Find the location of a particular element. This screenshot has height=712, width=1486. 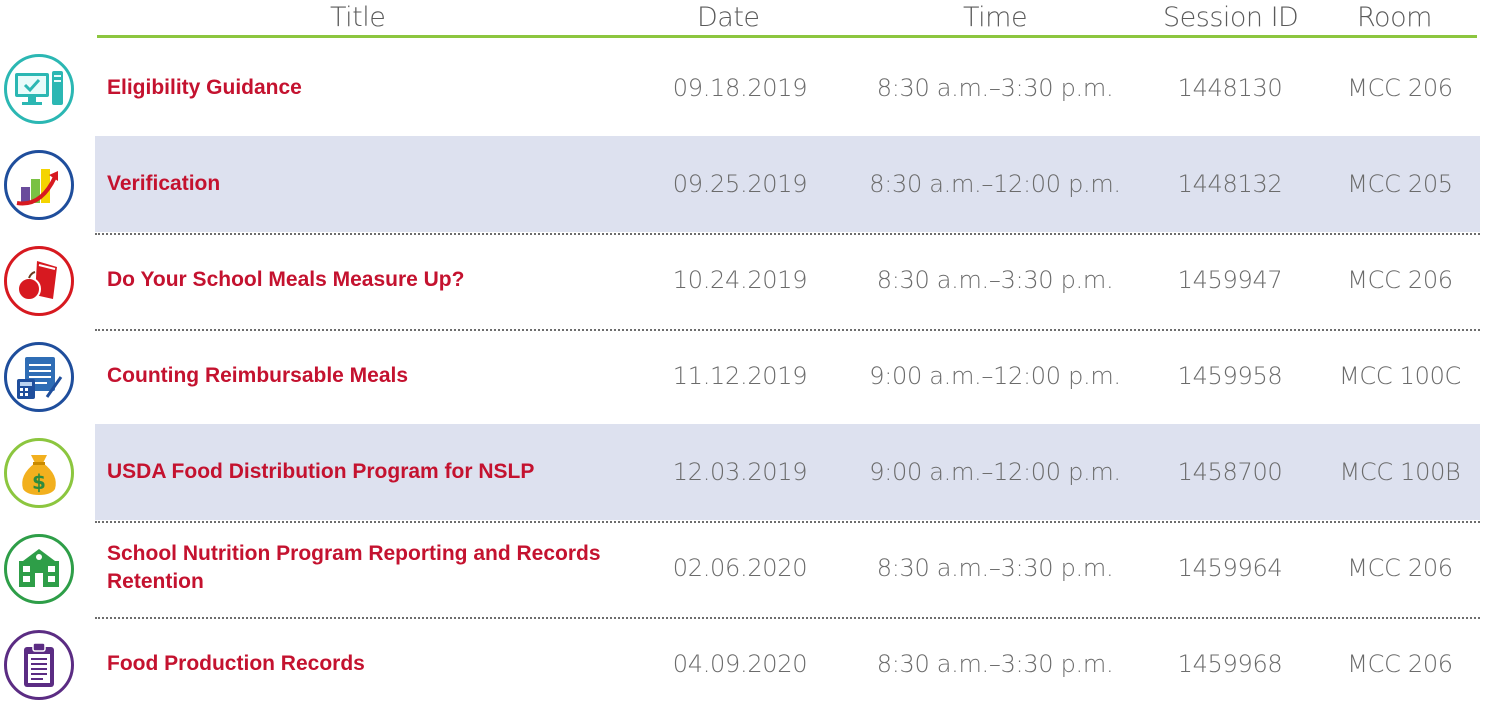

session-id: 1459958 is located at coordinates (1230, 376).